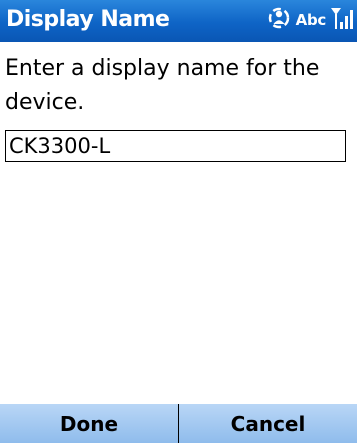 The width and height of the screenshot is (357, 443). Describe the element at coordinates (175, 146) in the screenshot. I see `display-name-input: CK3300-L` at that location.